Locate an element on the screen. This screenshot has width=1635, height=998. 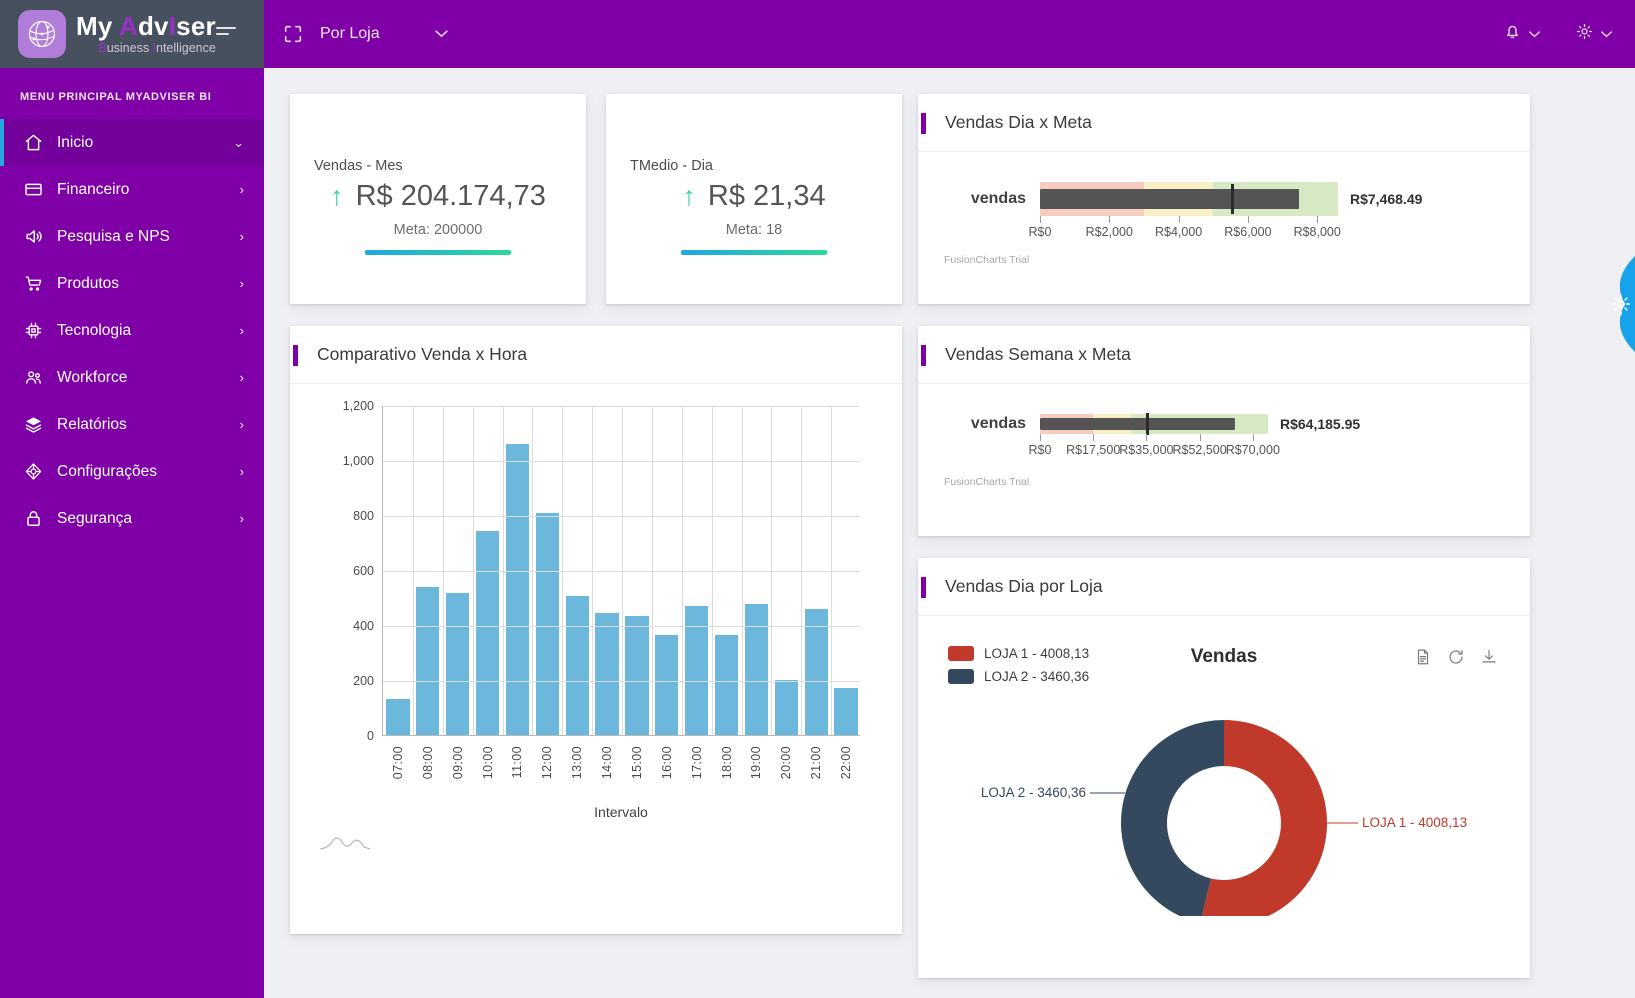
x-axis-tick-label: 21:00 is located at coordinates (816, 763).